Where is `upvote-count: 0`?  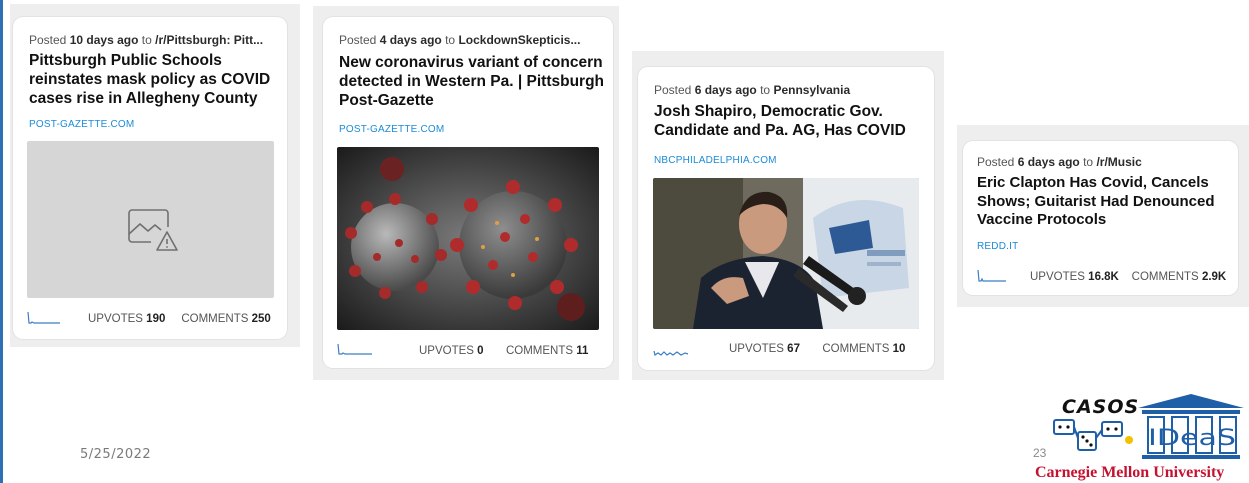 upvote-count: 0 is located at coordinates (480, 351).